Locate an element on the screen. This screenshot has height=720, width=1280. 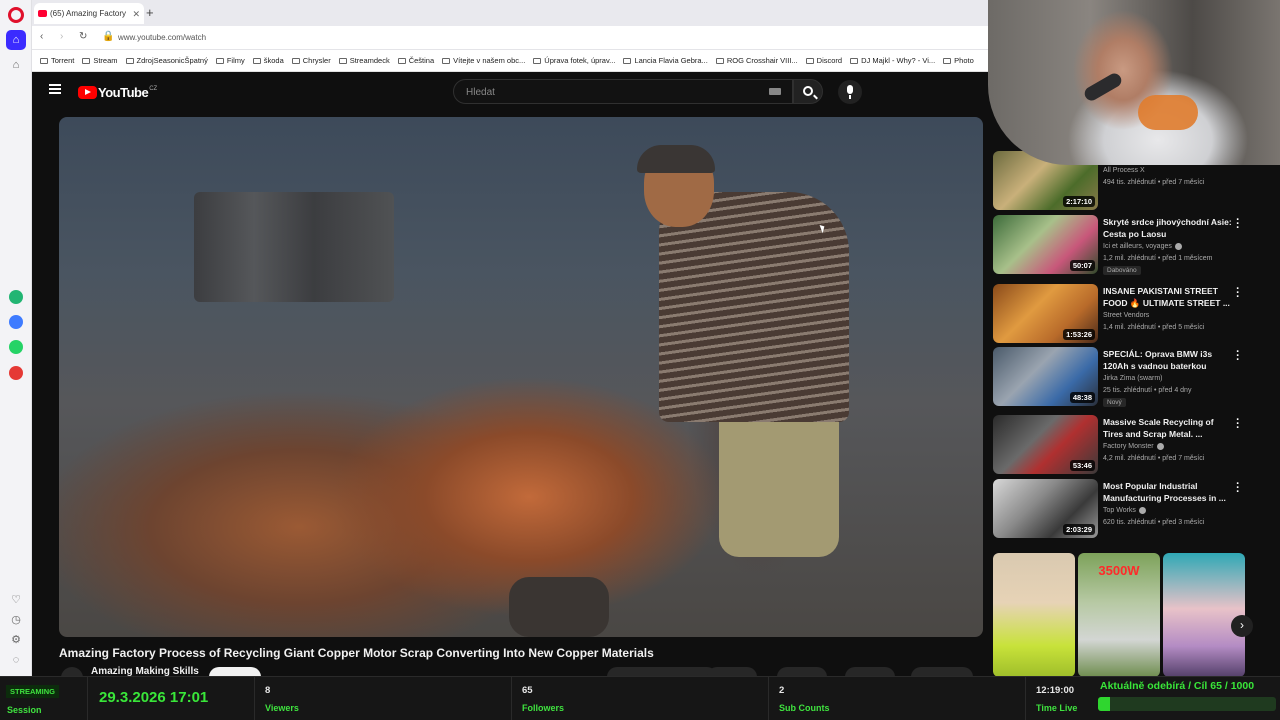
bookmark-item: Chrysler is located at coordinates (311, 60).